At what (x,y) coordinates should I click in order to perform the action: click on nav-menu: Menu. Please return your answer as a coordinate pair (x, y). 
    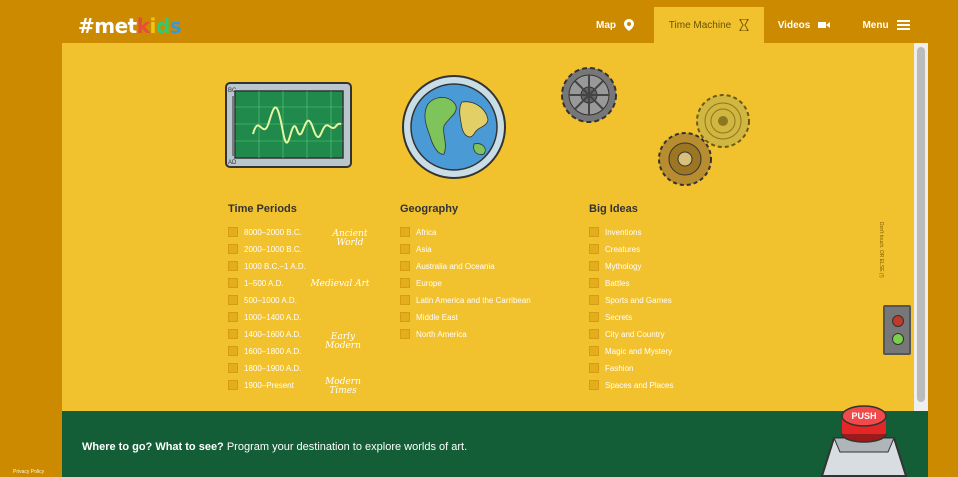
    Looking at the image, I should click on (886, 25).